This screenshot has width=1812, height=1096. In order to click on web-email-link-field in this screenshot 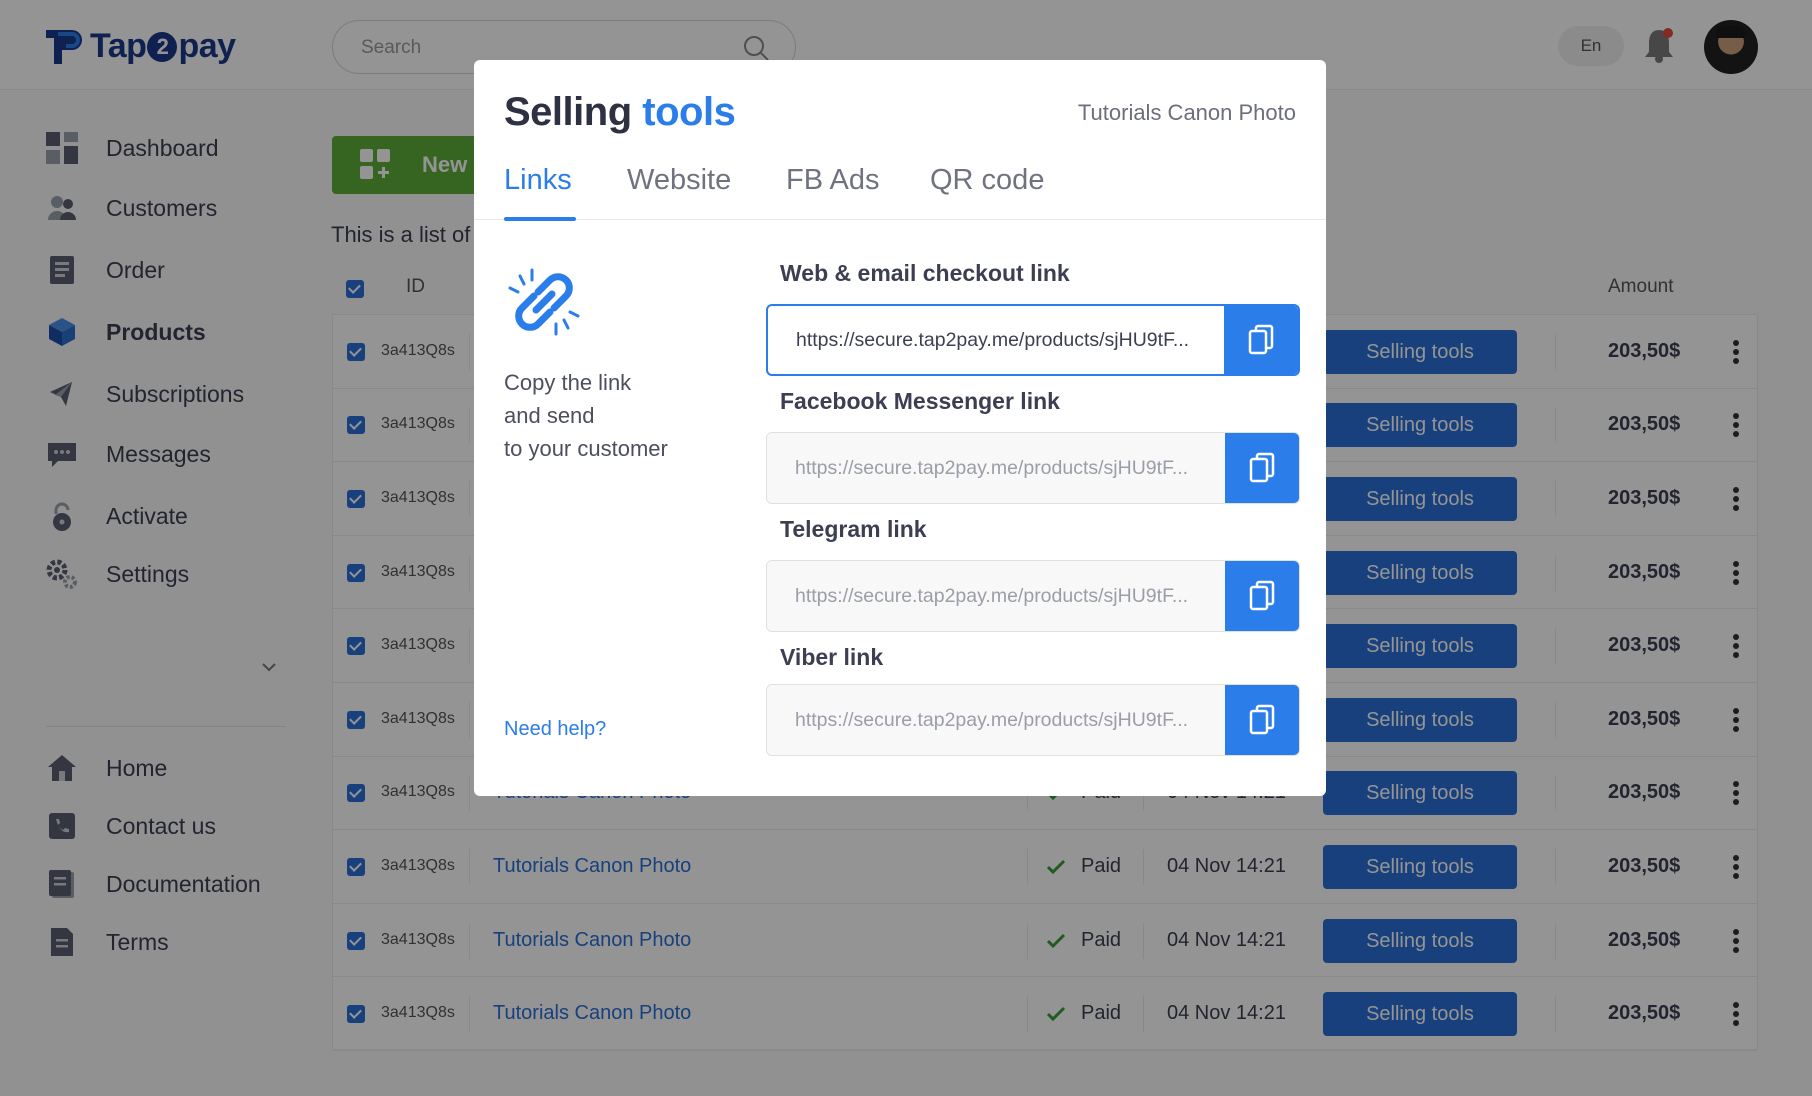, I will do `click(1033, 340)`.